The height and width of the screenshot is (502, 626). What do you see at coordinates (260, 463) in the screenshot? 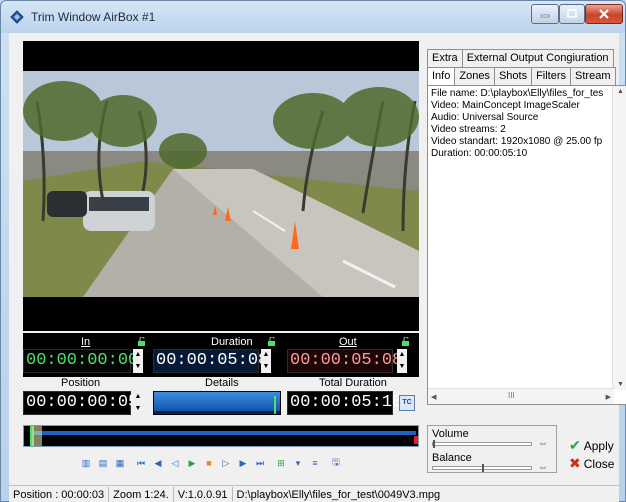
I see `go-to-end-icon: ⏭` at bounding box center [260, 463].